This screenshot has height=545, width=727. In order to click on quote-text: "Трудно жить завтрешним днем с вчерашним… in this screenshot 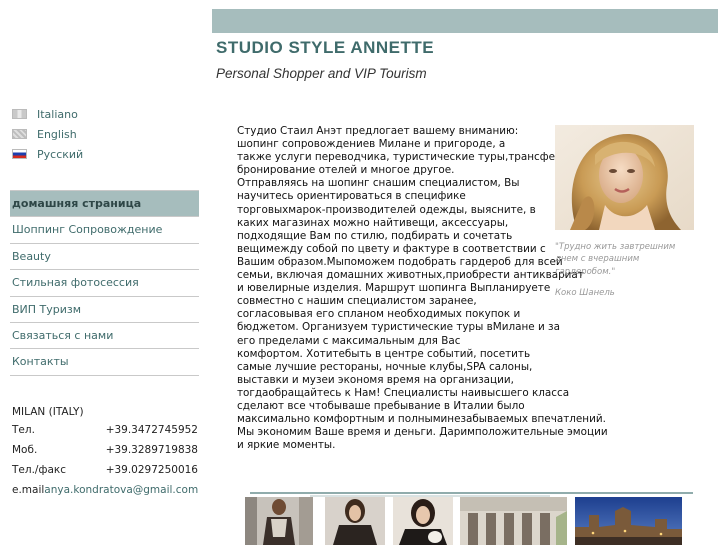, I will do `click(615, 259)`.